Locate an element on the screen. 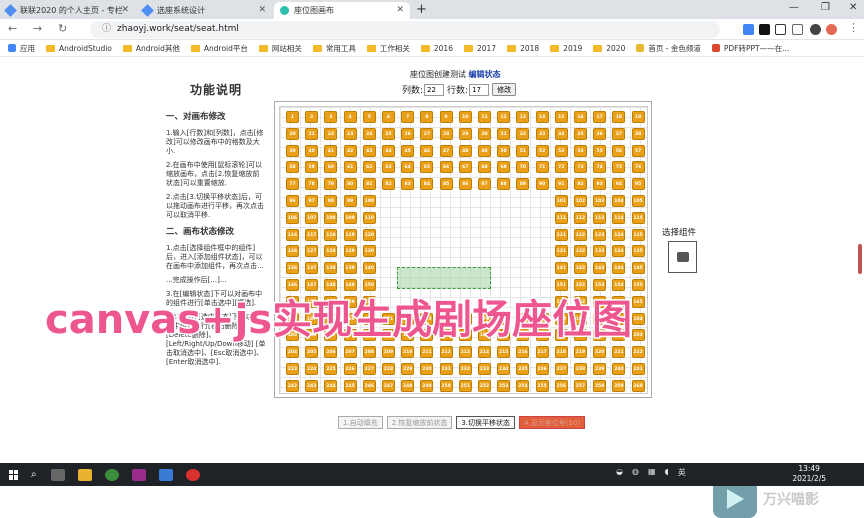  seat: 63 is located at coordinates (388, 167).